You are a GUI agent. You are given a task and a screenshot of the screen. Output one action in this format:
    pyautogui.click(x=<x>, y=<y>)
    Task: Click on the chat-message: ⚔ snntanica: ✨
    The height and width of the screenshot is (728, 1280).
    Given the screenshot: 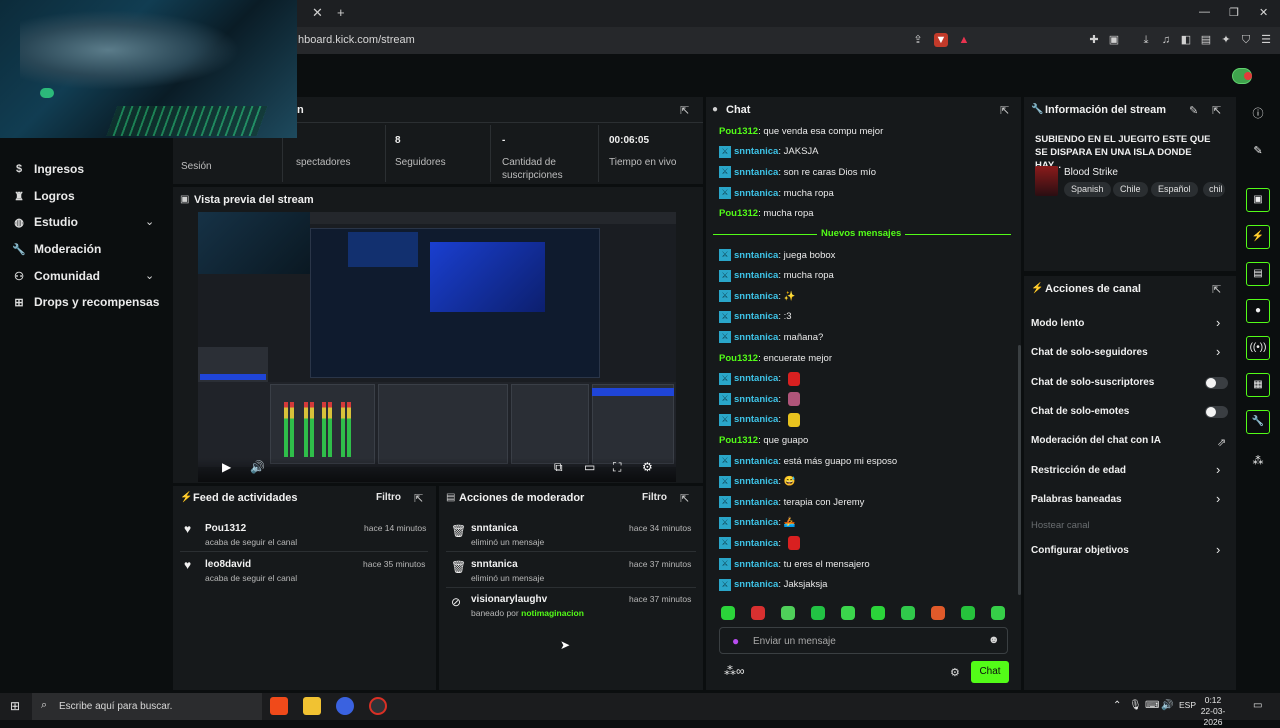 What is the action you would take?
    pyautogui.click(x=757, y=296)
    